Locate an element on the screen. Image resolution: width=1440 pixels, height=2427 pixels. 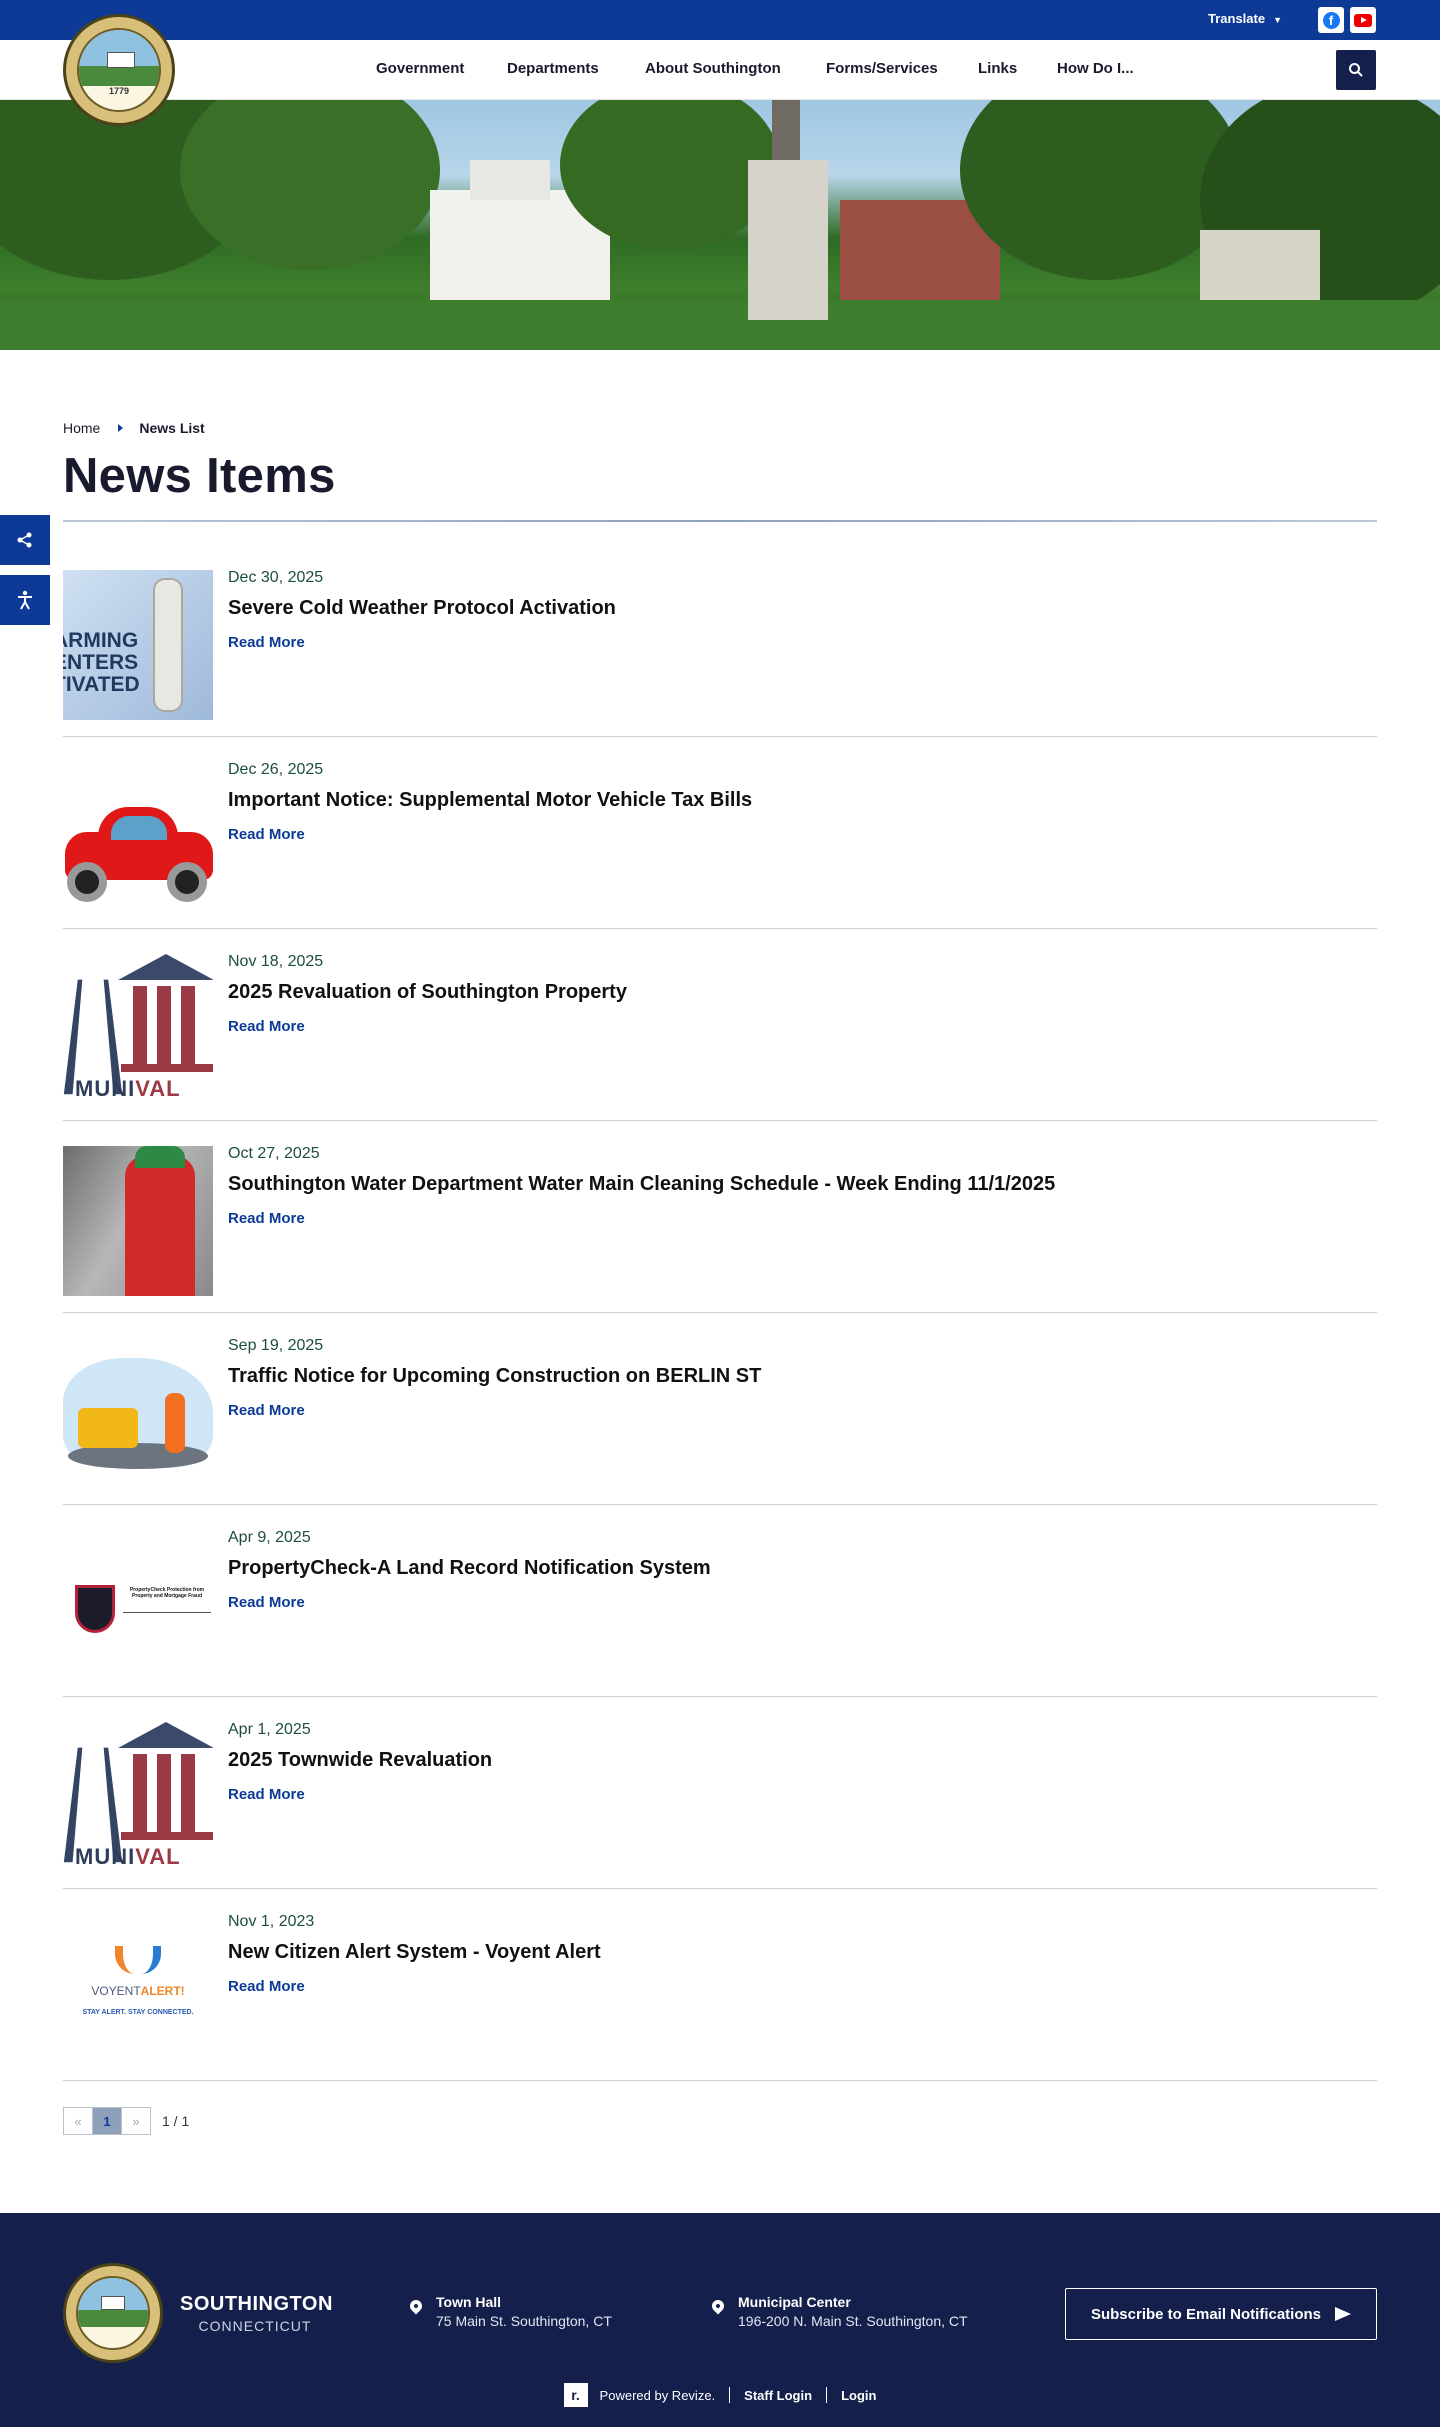
send-icon is located at coordinates (1343, 2314).